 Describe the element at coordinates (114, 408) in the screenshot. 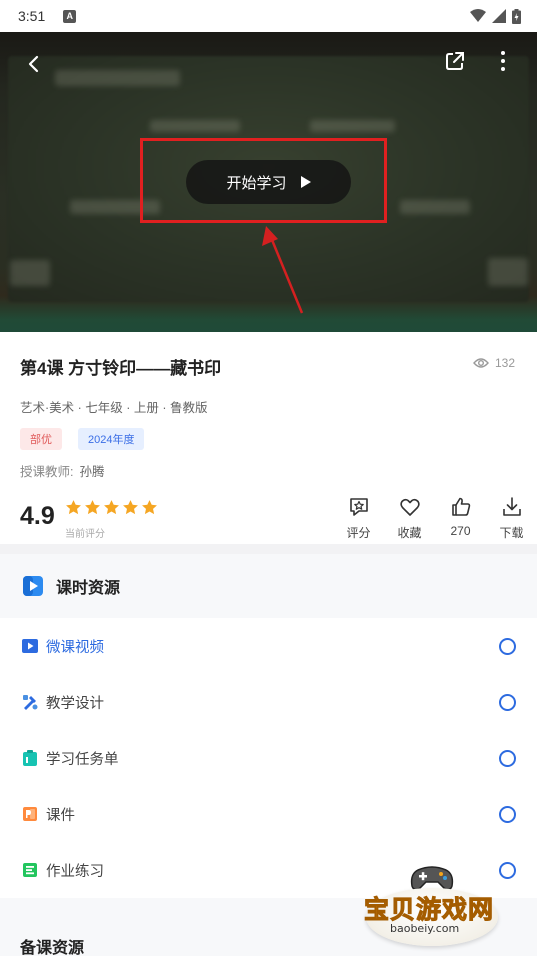

I see `subject-line: 艺术·美术 · 七年级 · 上册 · 鲁教版` at that location.